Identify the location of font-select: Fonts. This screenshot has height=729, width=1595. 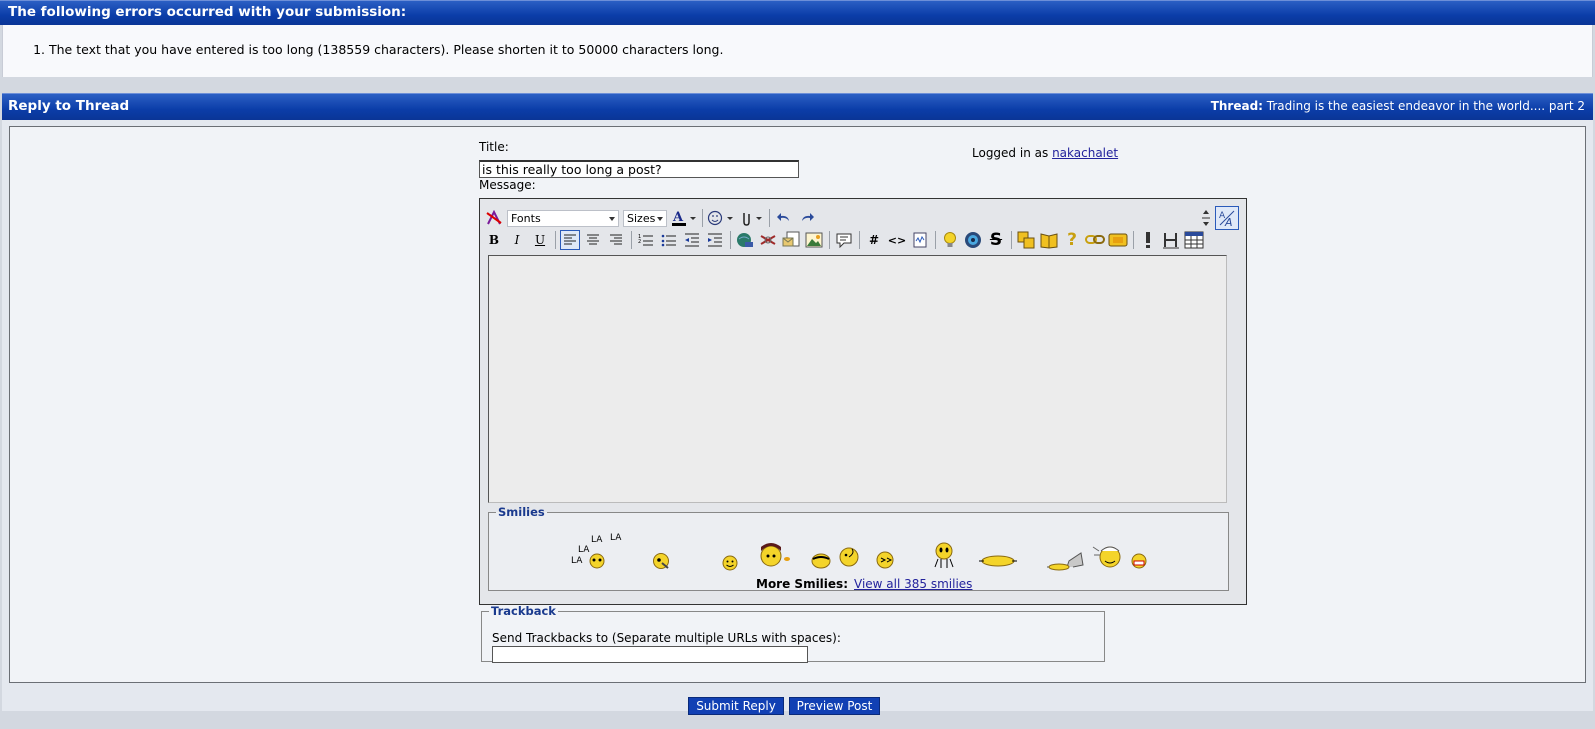
(563, 218).